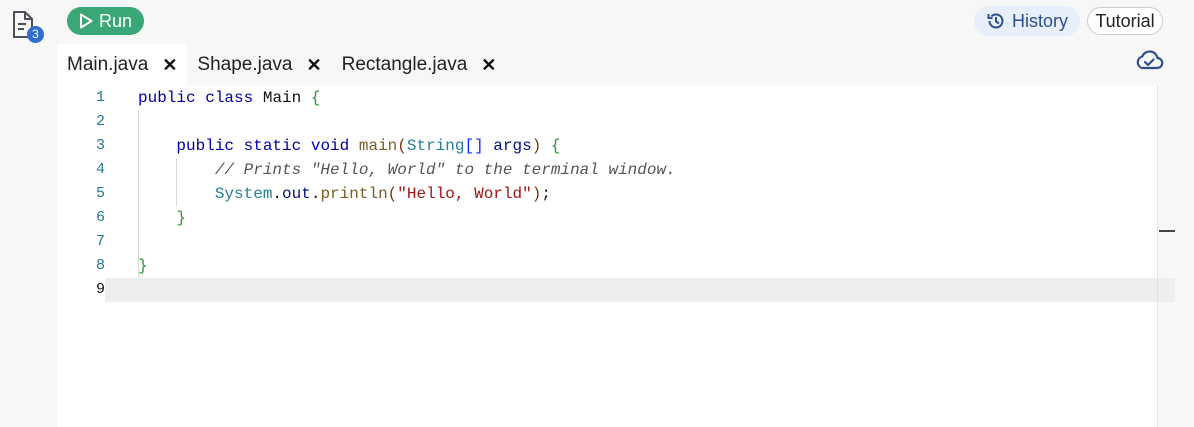 This screenshot has height=427, width=1194. Describe the element at coordinates (995, 21) in the screenshot. I see `history-icon` at that location.